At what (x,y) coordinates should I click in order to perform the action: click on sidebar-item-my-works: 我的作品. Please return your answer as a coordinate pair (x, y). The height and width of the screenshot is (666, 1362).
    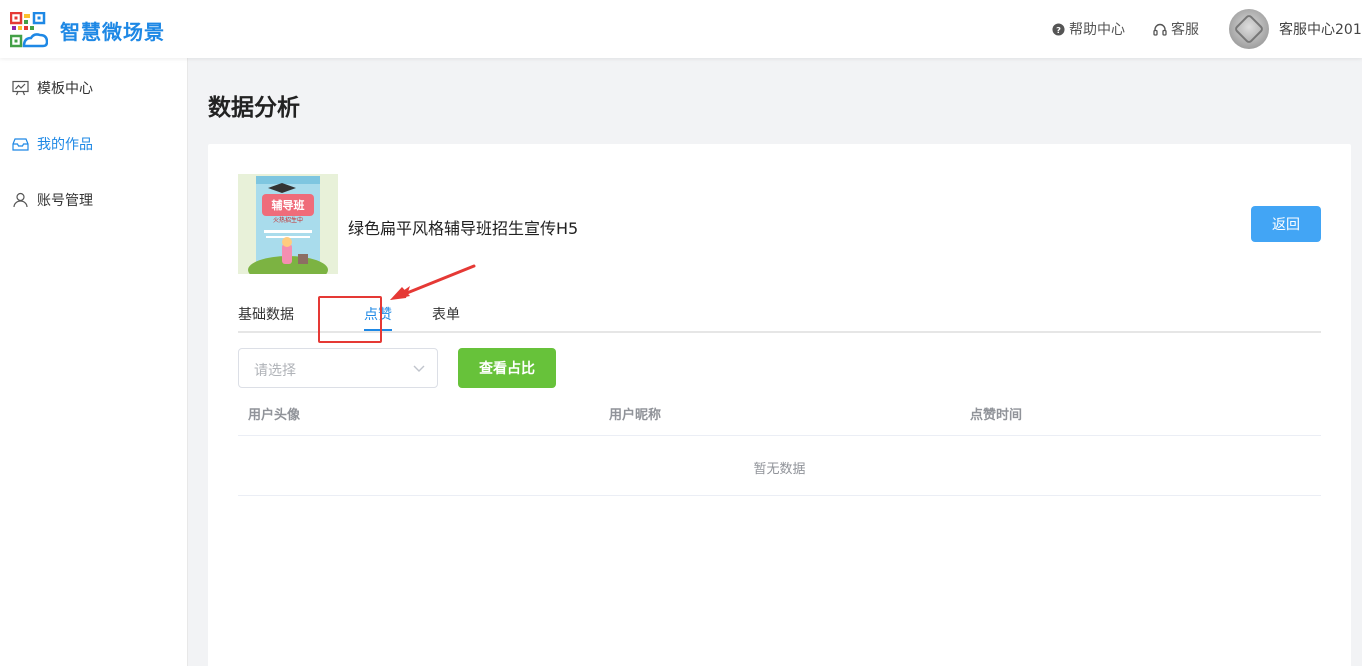
    Looking at the image, I should click on (52, 144).